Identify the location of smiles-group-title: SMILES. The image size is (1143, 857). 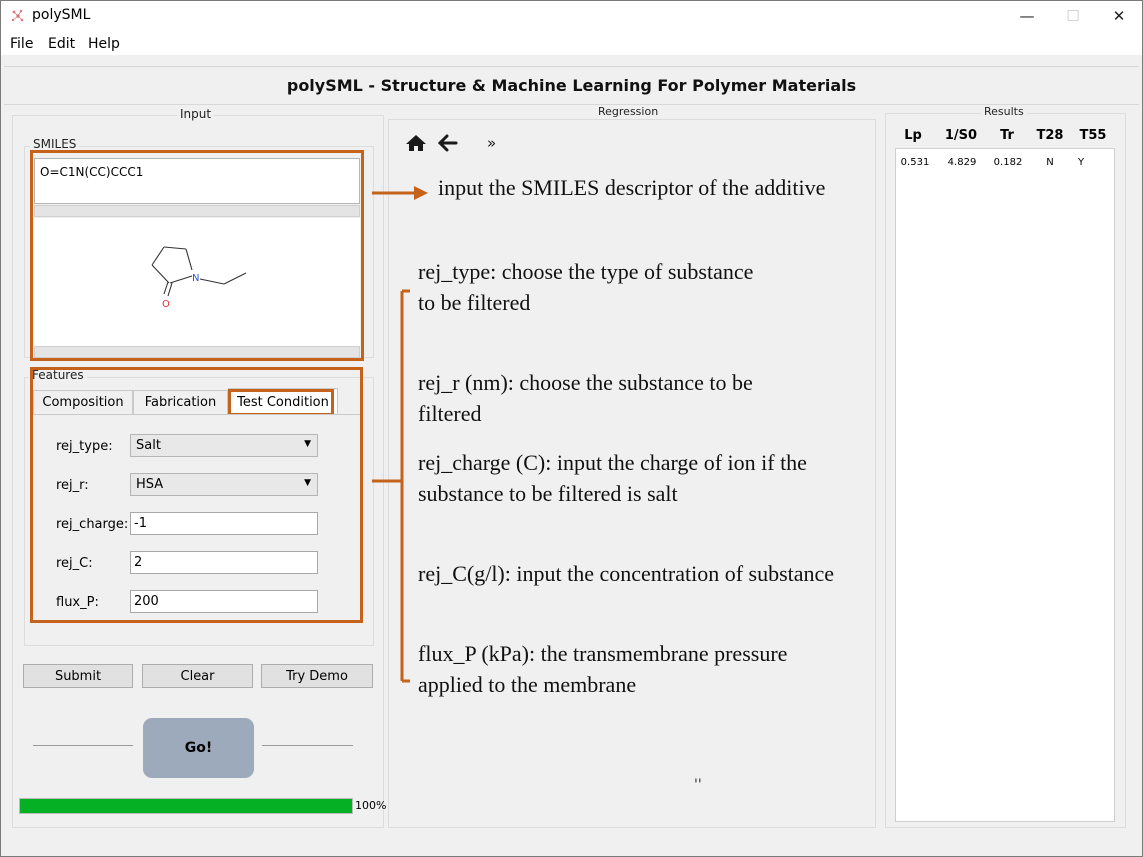
(55, 144).